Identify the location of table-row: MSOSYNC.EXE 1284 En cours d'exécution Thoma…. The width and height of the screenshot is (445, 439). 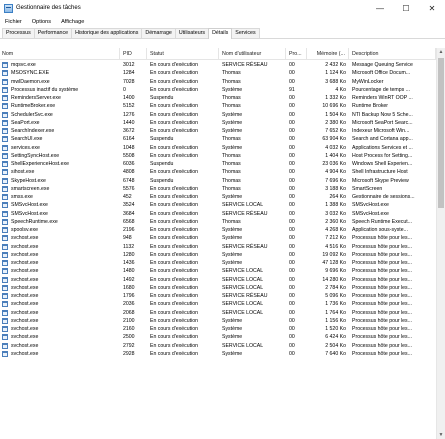
(218, 73).